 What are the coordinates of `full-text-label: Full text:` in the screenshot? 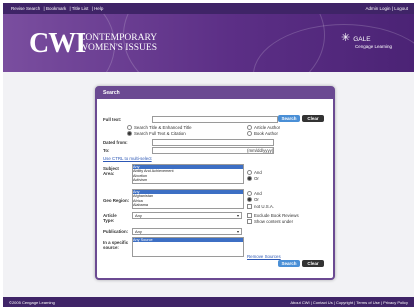 It's located at (112, 119).